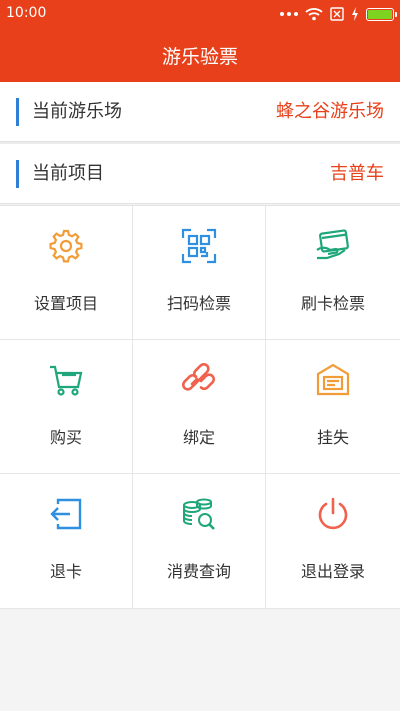 The width and height of the screenshot is (400, 711). Describe the element at coordinates (65, 571) in the screenshot. I see `menu-label: 退卡` at that location.